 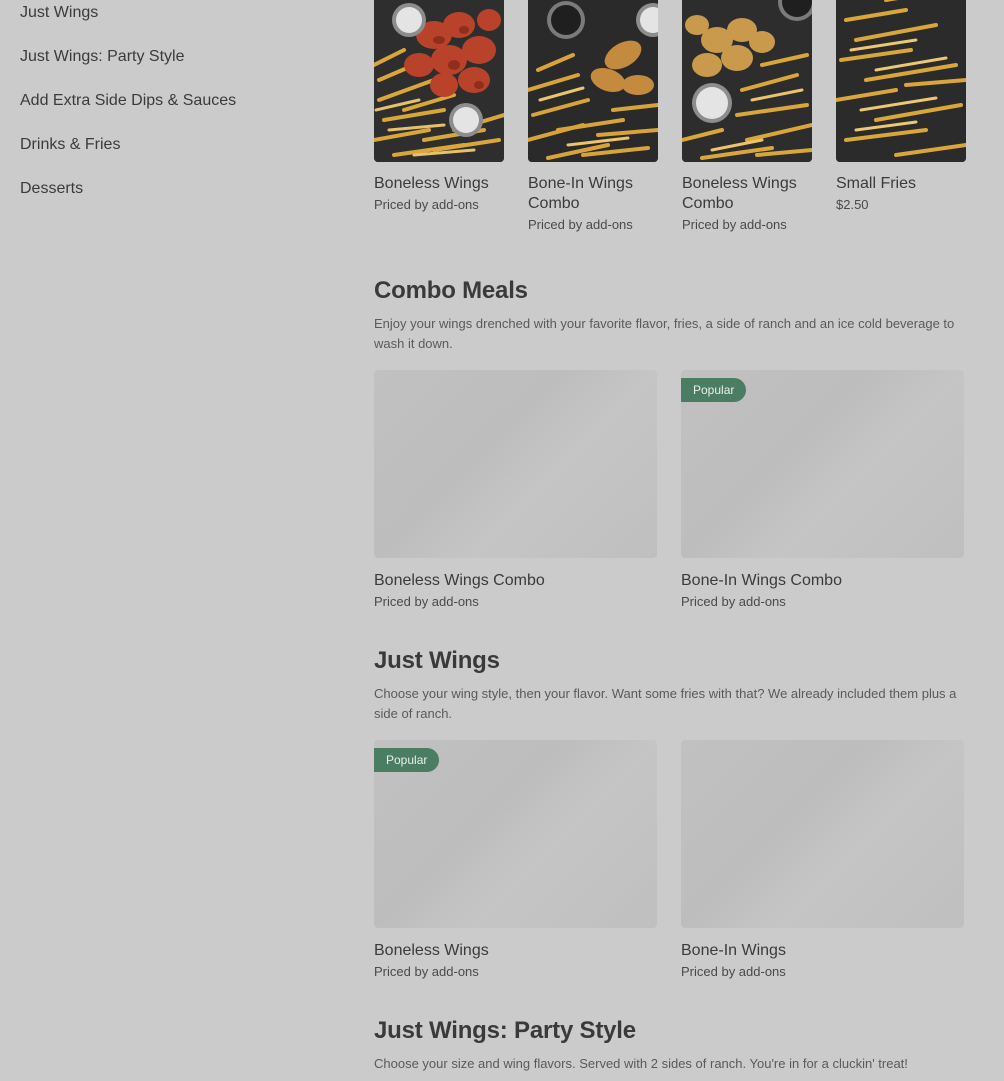 I want to click on sidebar-item-drinks-fries: Drinks & Fries, so click(x=180, y=154).